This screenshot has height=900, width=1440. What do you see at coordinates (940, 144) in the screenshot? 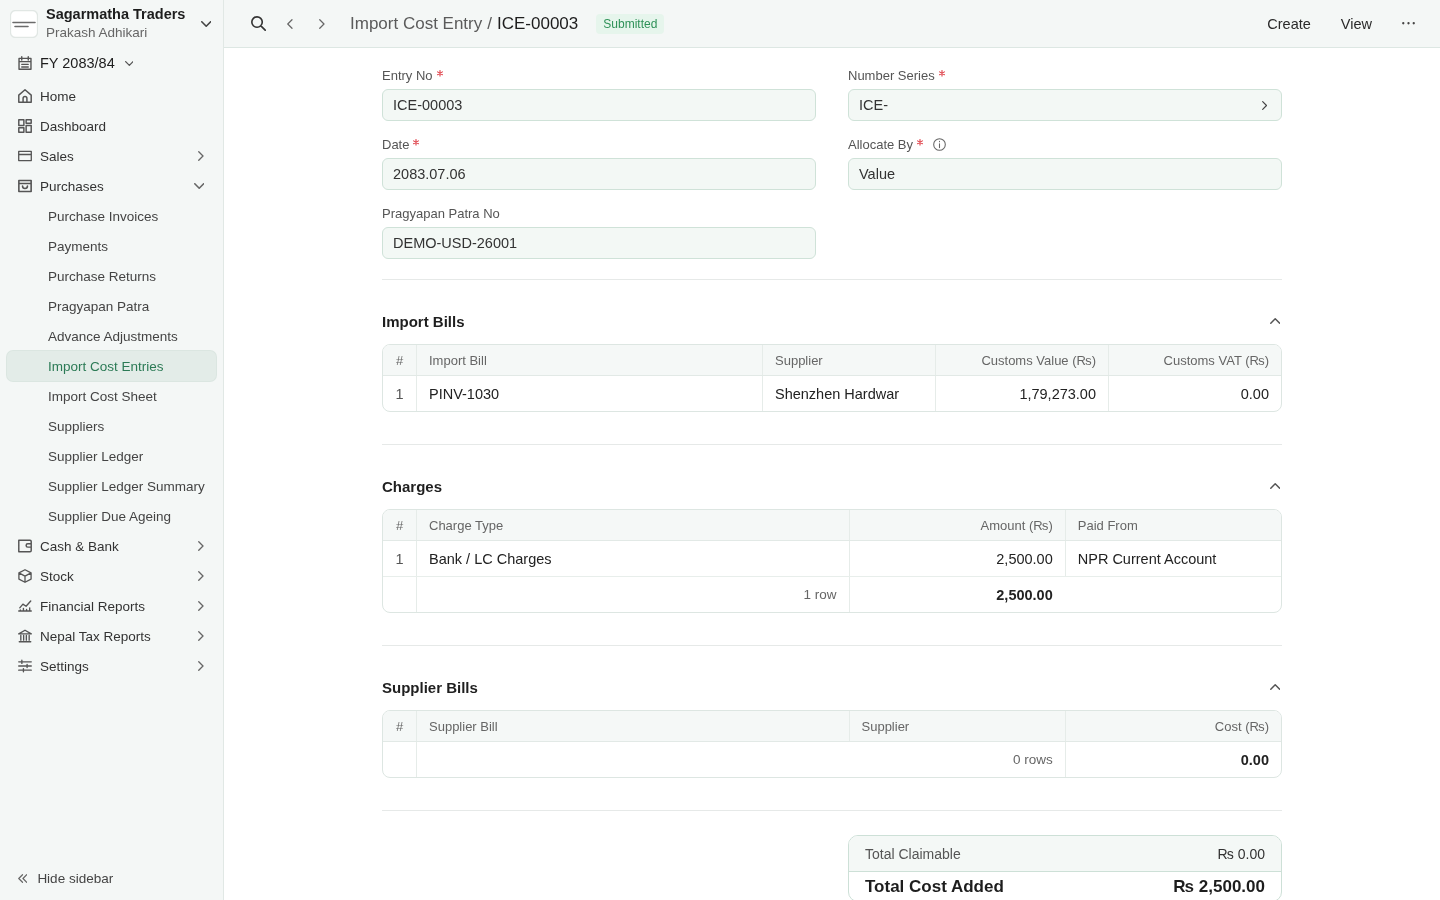
I see `info-icon` at bounding box center [940, 144].